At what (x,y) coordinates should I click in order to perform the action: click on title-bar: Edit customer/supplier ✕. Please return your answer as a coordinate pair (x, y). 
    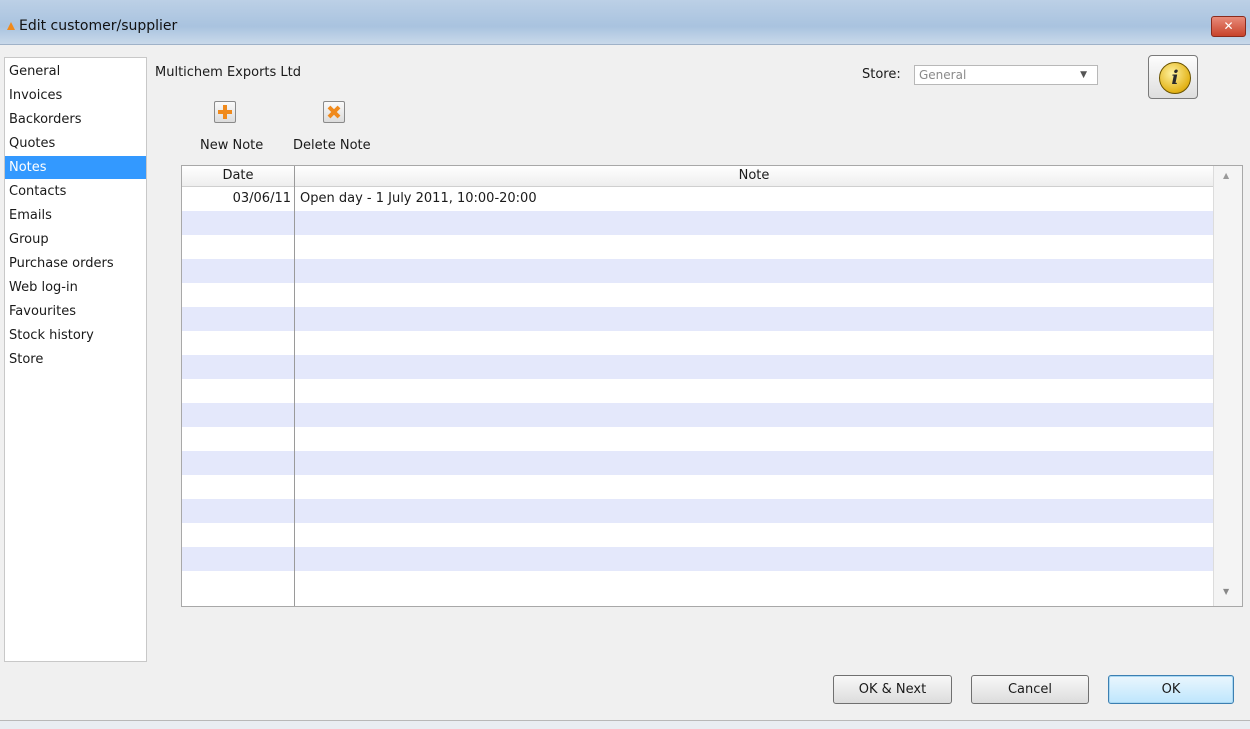
    Looking at the image, I should click on (625, 22).